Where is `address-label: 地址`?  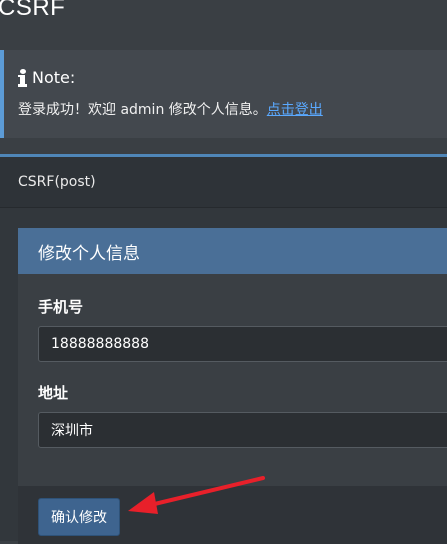 address-label: 地址 is located at coordinates (53, 393).